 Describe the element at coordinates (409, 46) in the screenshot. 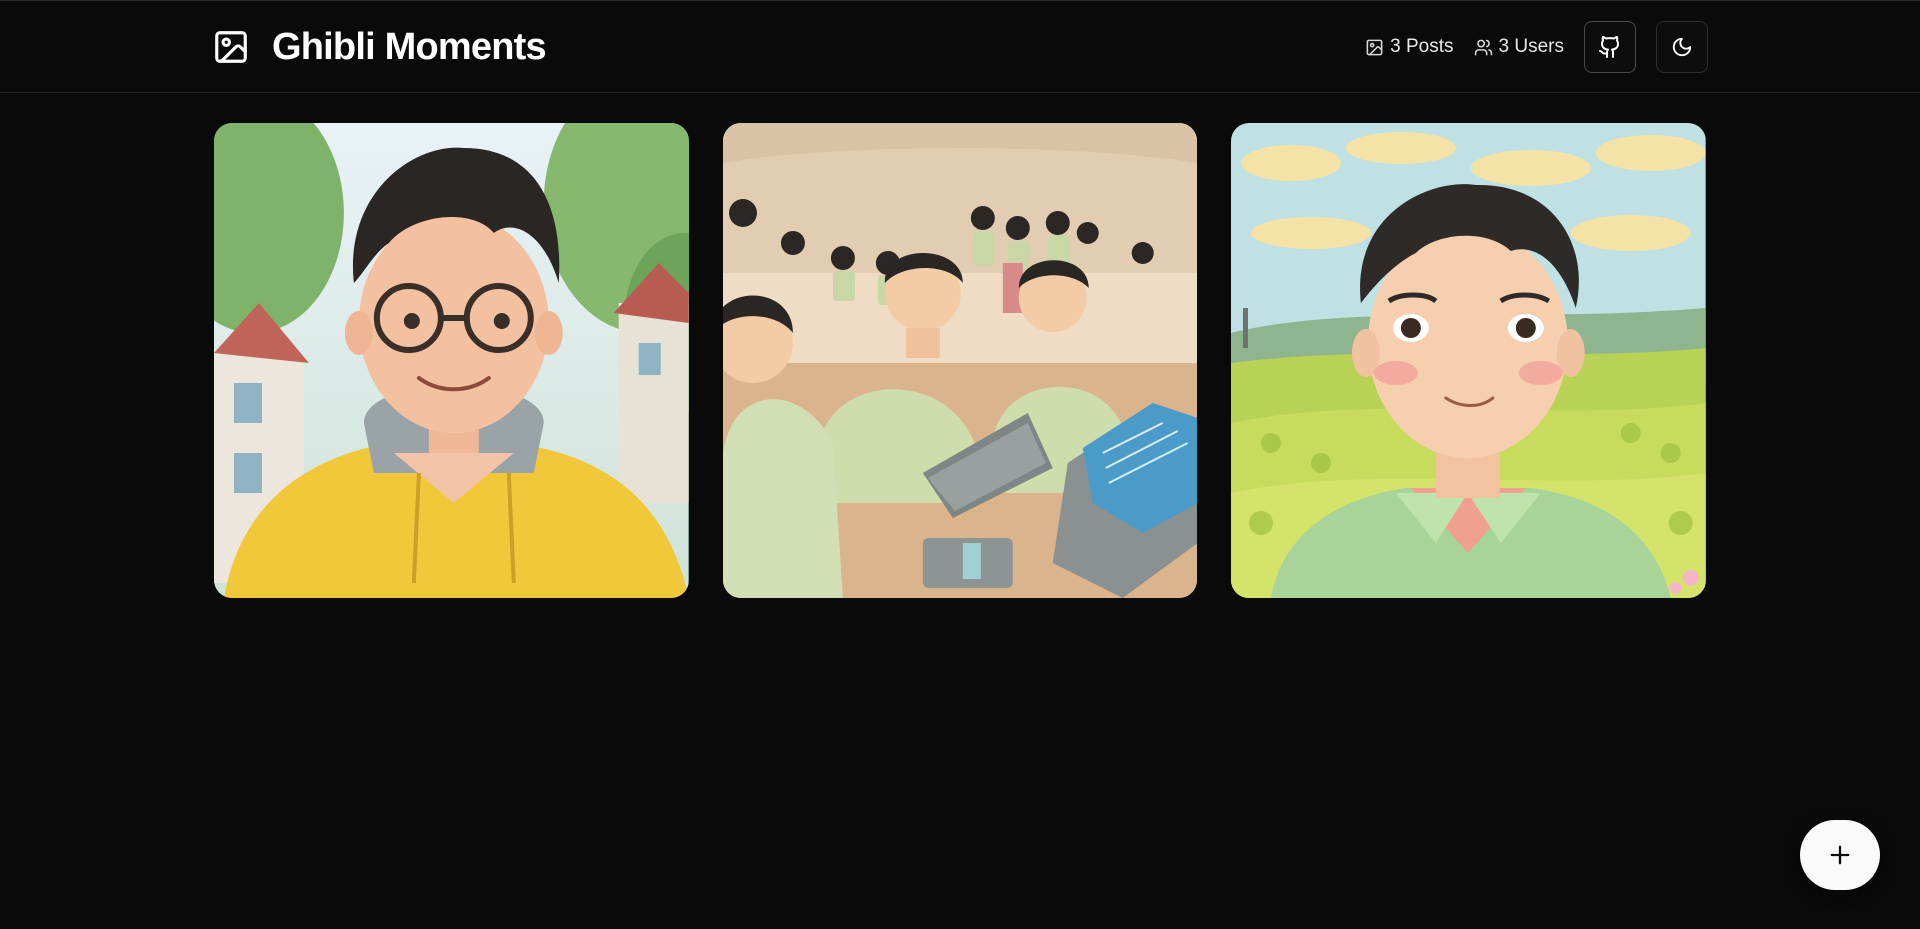

I see `page-title: Ghibli Moments` at that location.